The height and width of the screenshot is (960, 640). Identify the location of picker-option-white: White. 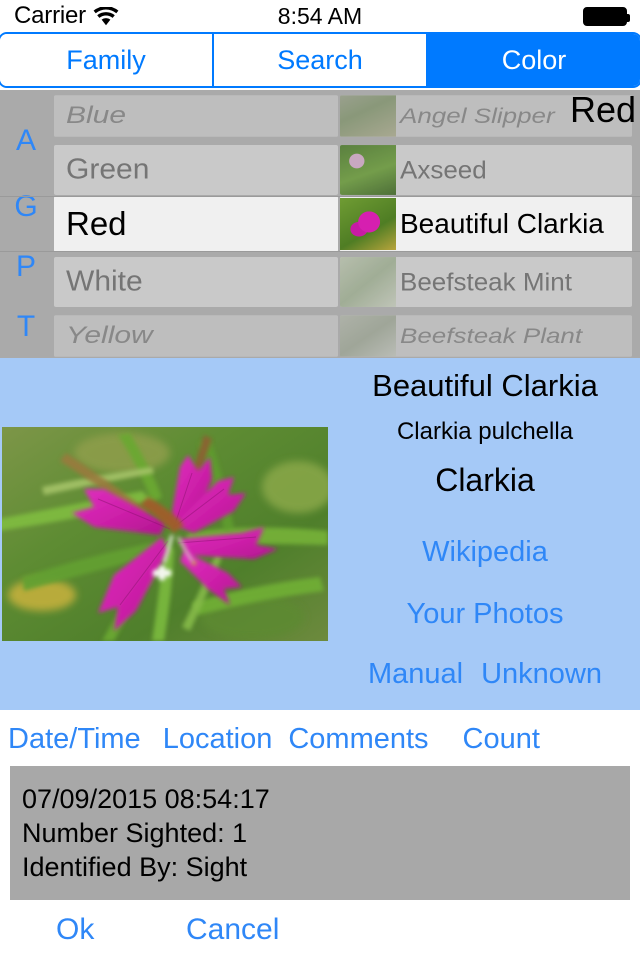
(196, 282).